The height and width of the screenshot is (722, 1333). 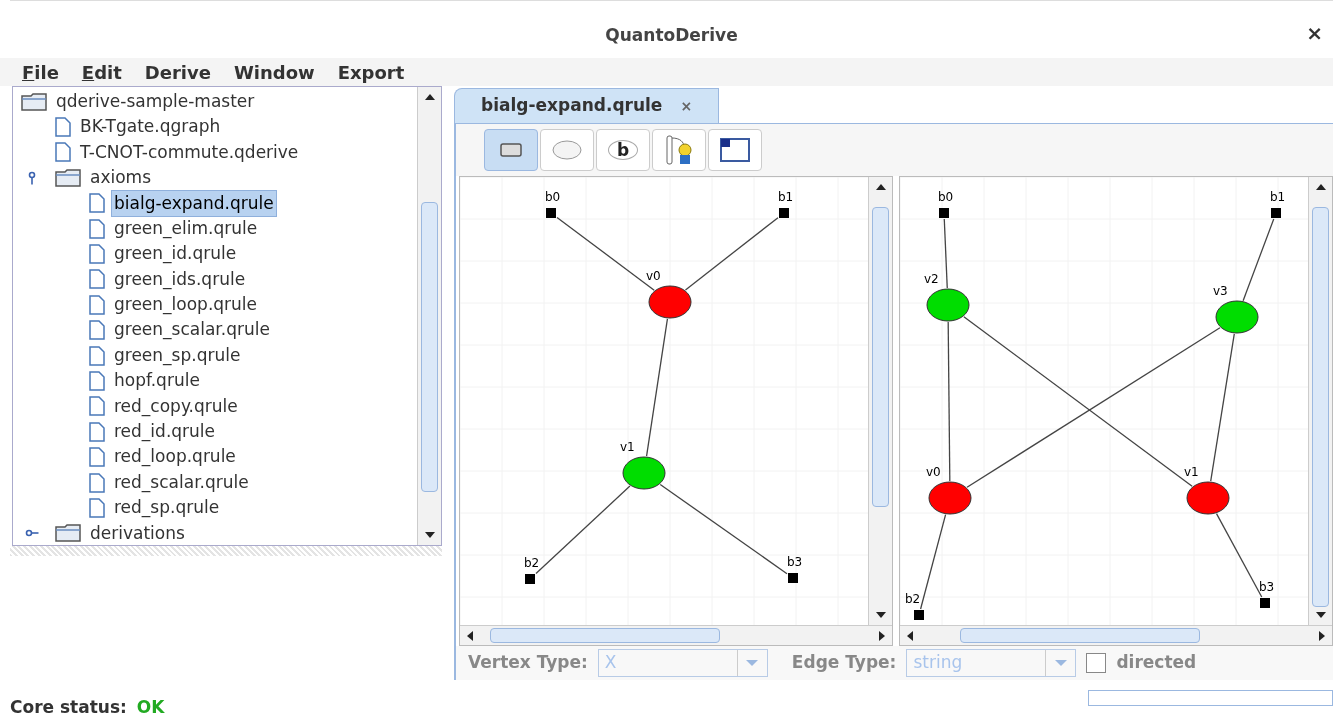 I want to click on tree-item: green_id.qrule, so click(x=175, y=254).